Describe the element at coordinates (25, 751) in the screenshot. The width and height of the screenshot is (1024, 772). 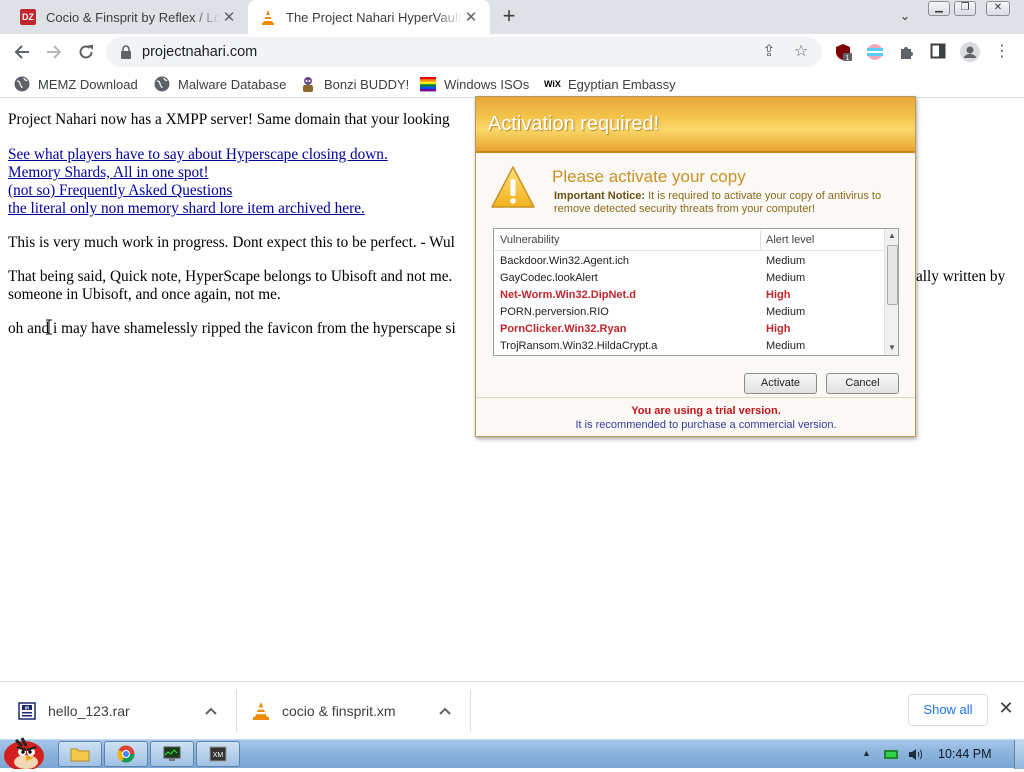
I see `angry-bird-start-icon` at that location.